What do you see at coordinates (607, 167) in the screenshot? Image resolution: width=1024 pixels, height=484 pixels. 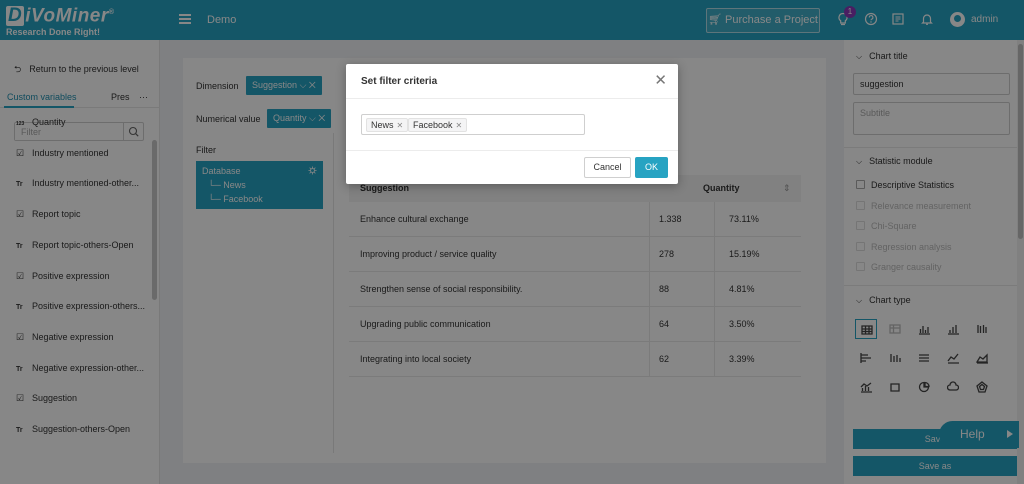 I see `cancel-button: Cancel` at bounding box center [607, 167].